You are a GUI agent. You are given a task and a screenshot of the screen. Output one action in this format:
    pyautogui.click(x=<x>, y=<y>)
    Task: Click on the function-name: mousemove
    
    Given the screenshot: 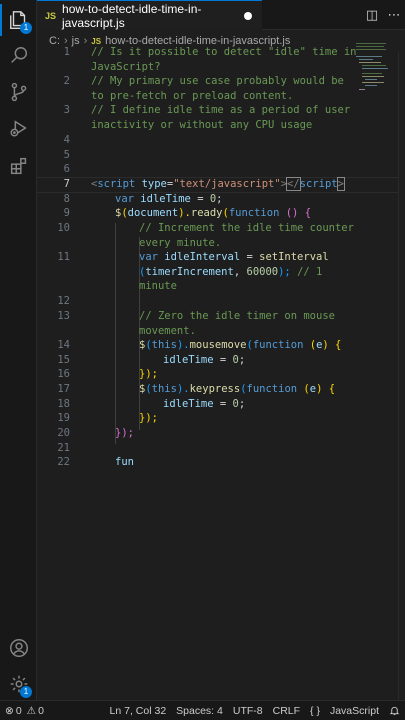 What is the action you would take?
    pyautogui.click(x=218, y=345)
    